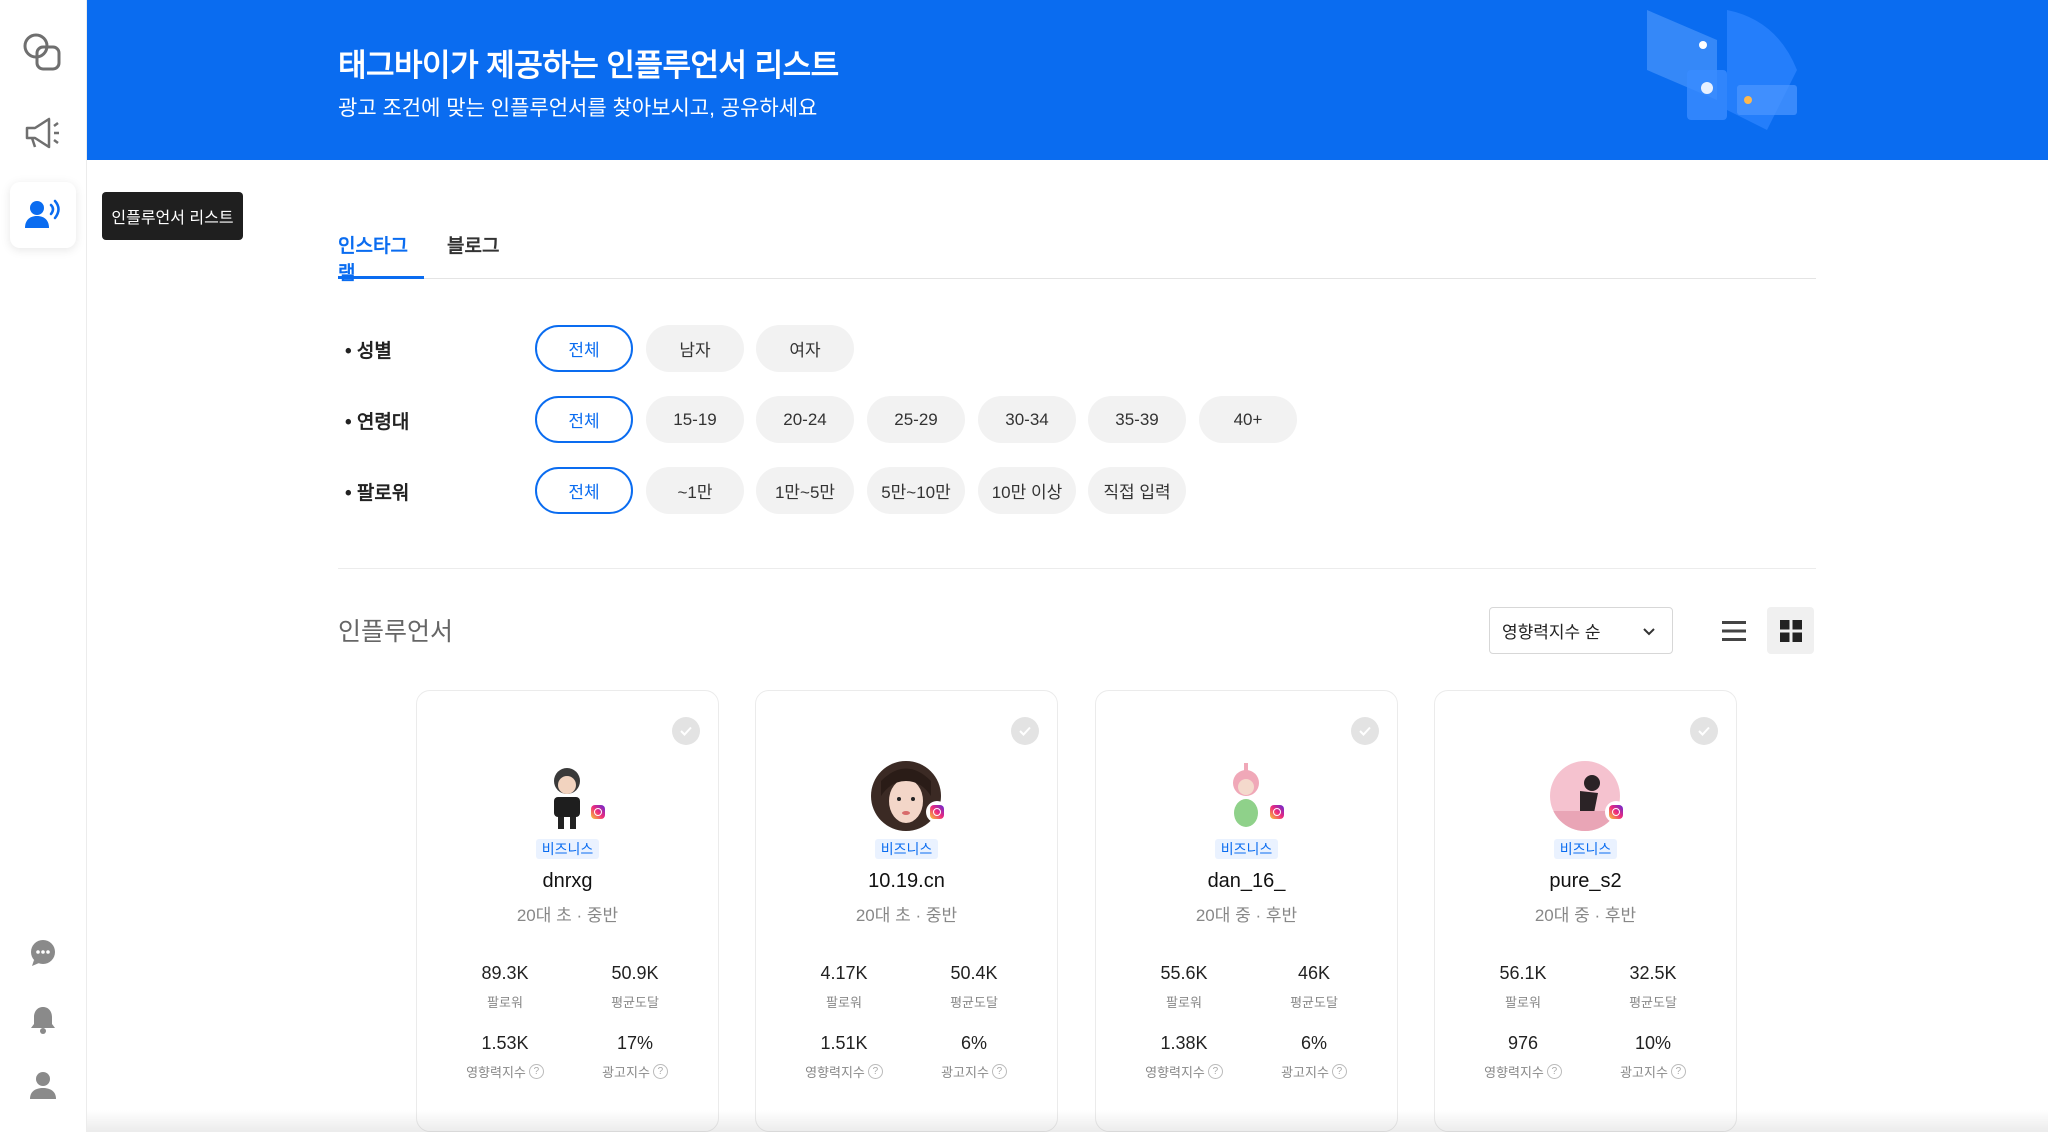 The image size is (2048, 1132). I want to click on filter-followers-over-100k: 10만 이상, so click(1027, 490).